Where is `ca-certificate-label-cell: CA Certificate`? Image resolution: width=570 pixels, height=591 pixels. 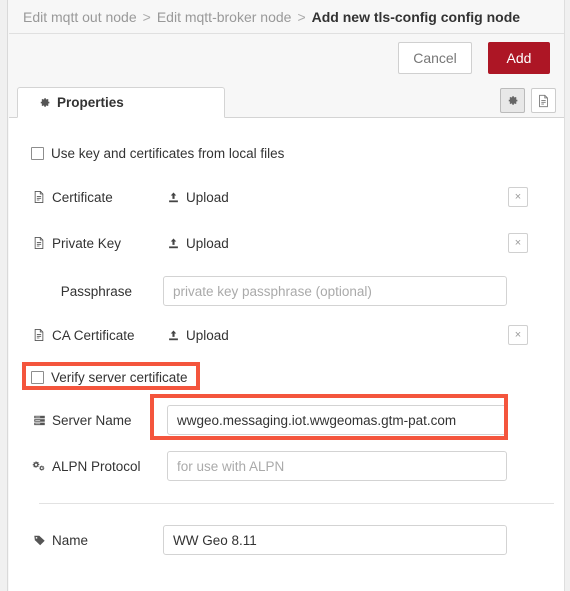
ca-certificate-label-cell: CA Certificate is located at coordinates (76, 335).